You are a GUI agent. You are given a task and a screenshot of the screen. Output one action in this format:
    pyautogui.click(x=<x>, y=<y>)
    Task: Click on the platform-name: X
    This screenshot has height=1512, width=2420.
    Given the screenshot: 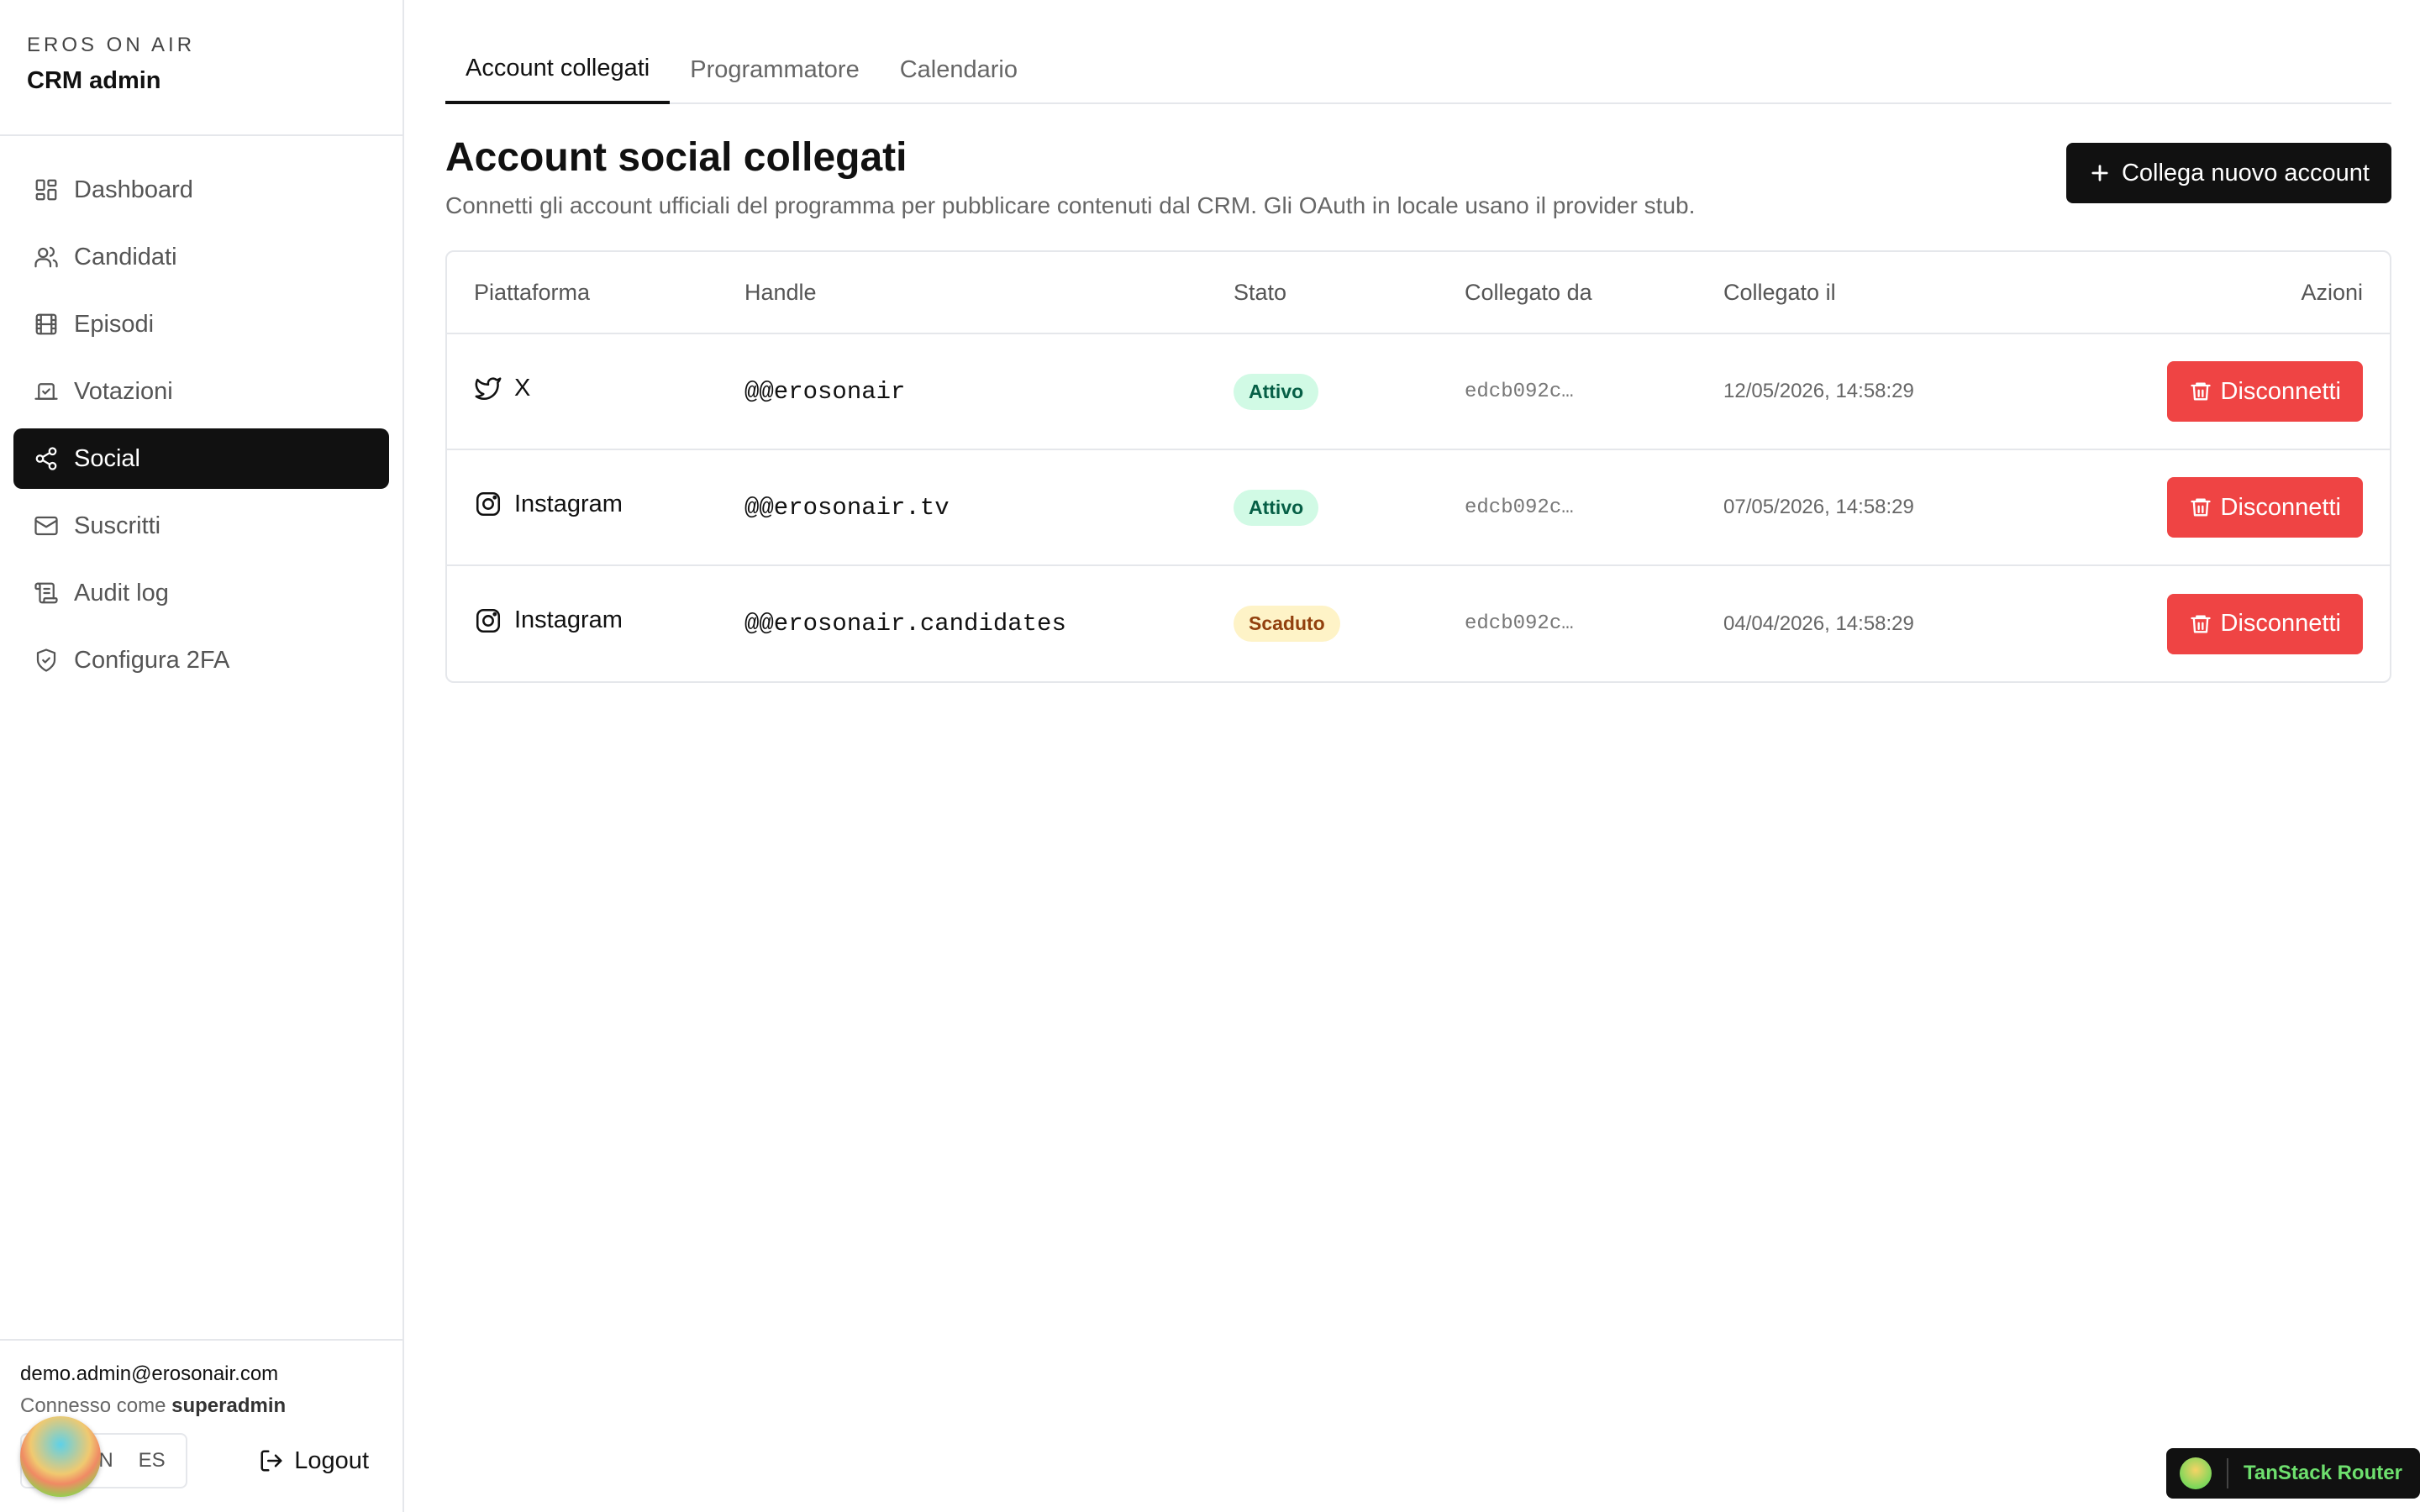 What is the action you would take?
    pyautogui.click(x=522, y=388)
    